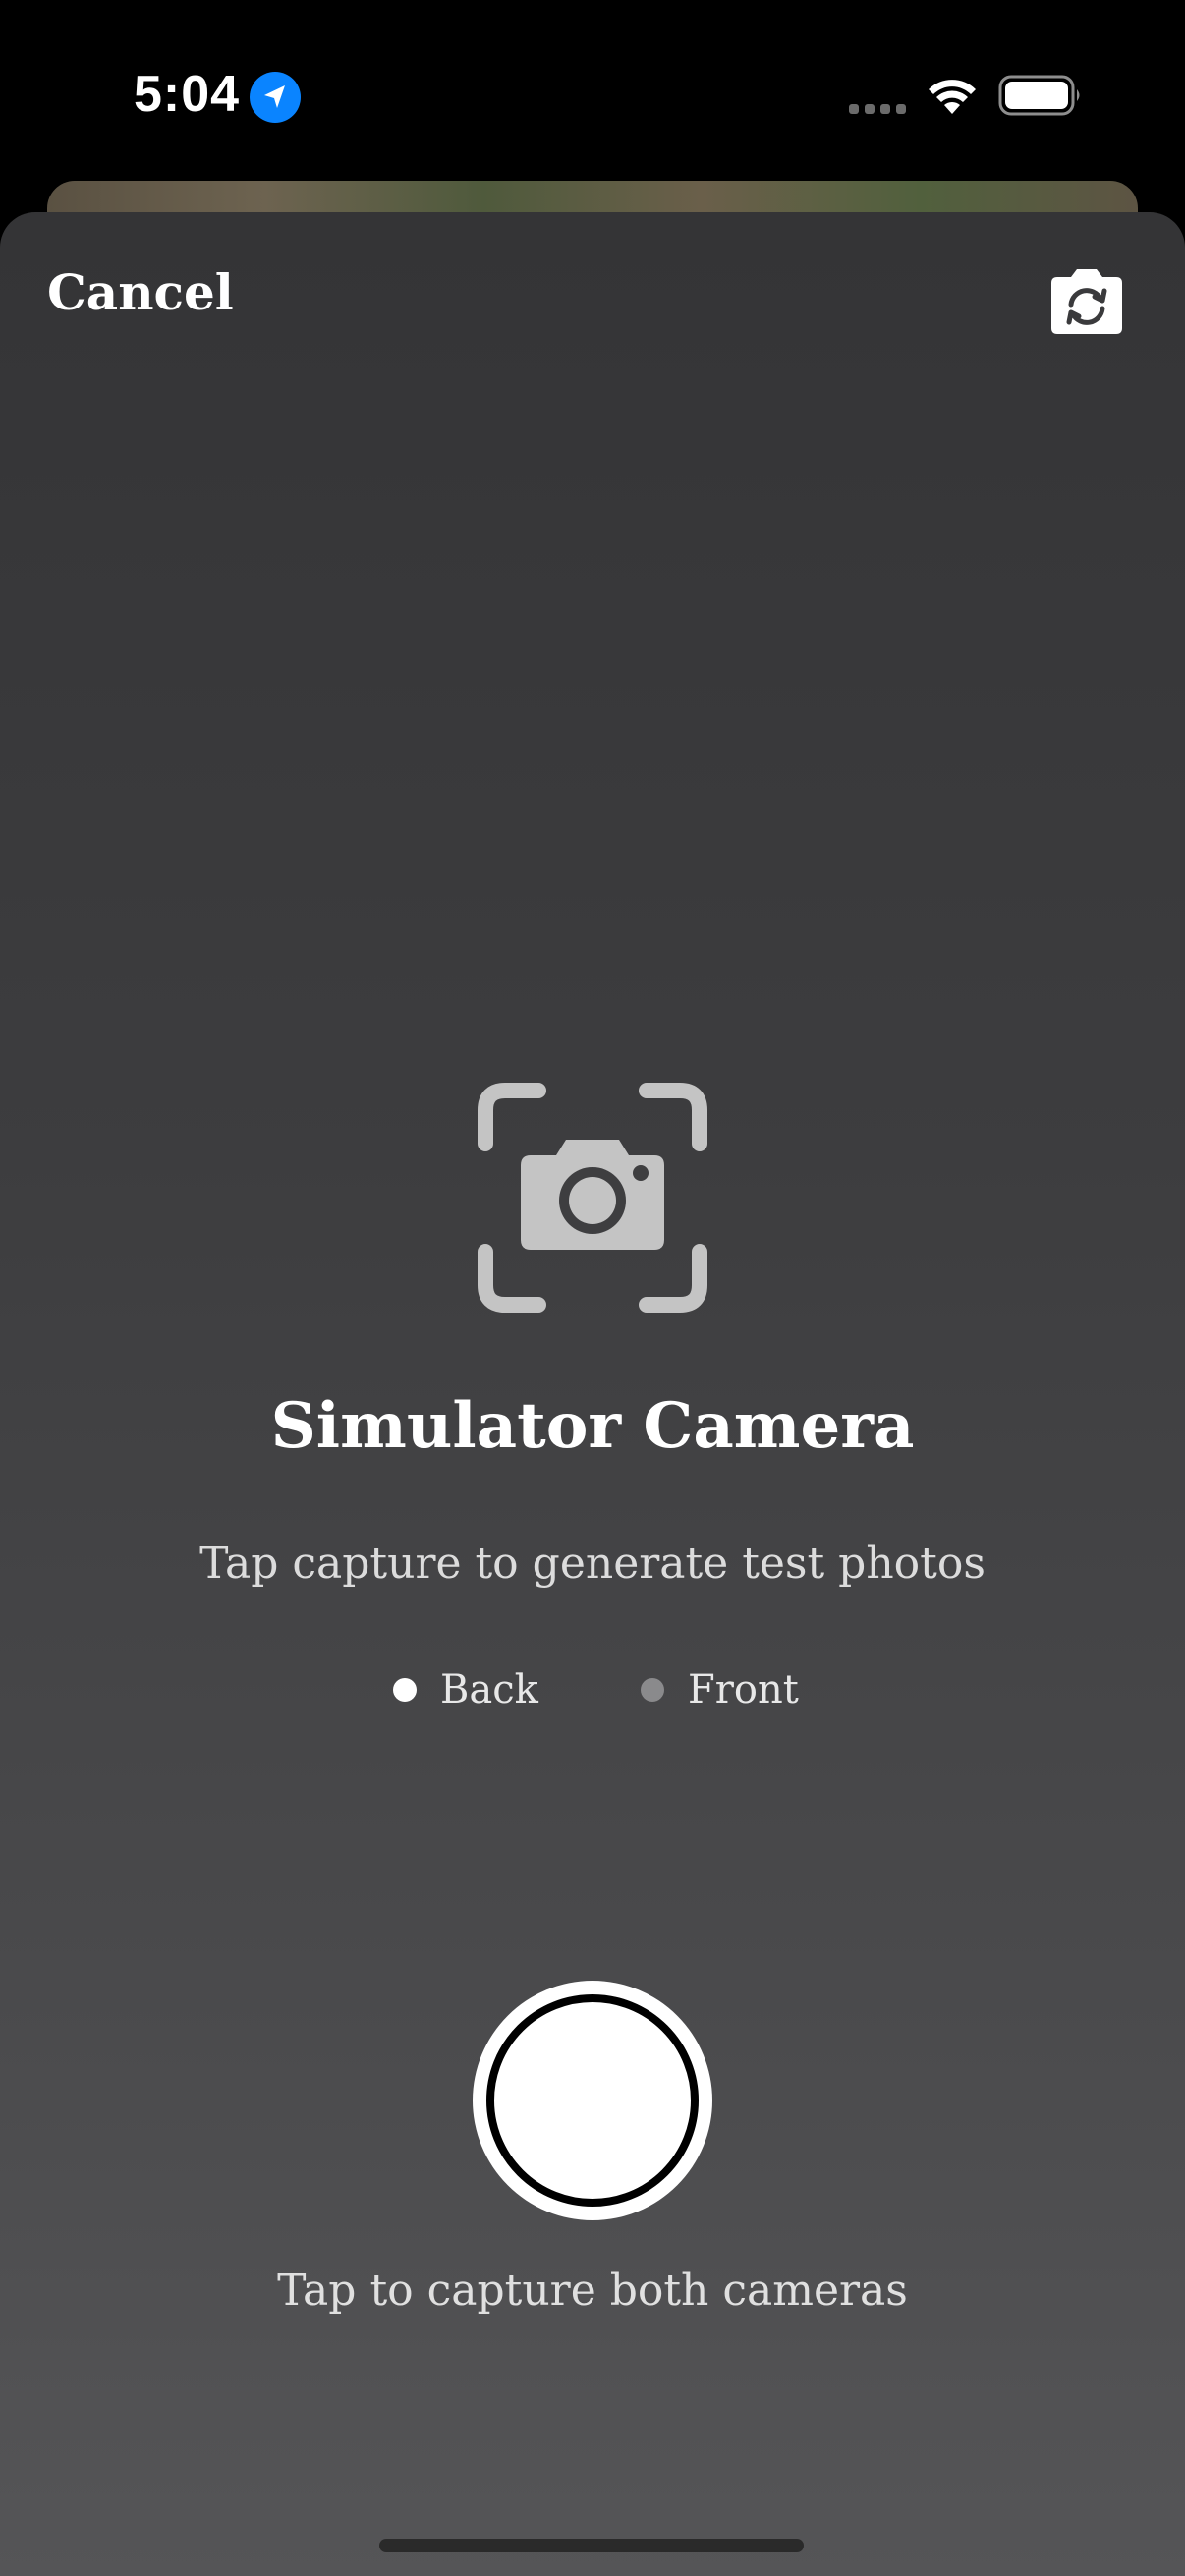 This screenshot has height=2576, width=1185. Describe the element at coordinates (405, 1690) in the screenshot. I see `active-dot-icon` at that location.